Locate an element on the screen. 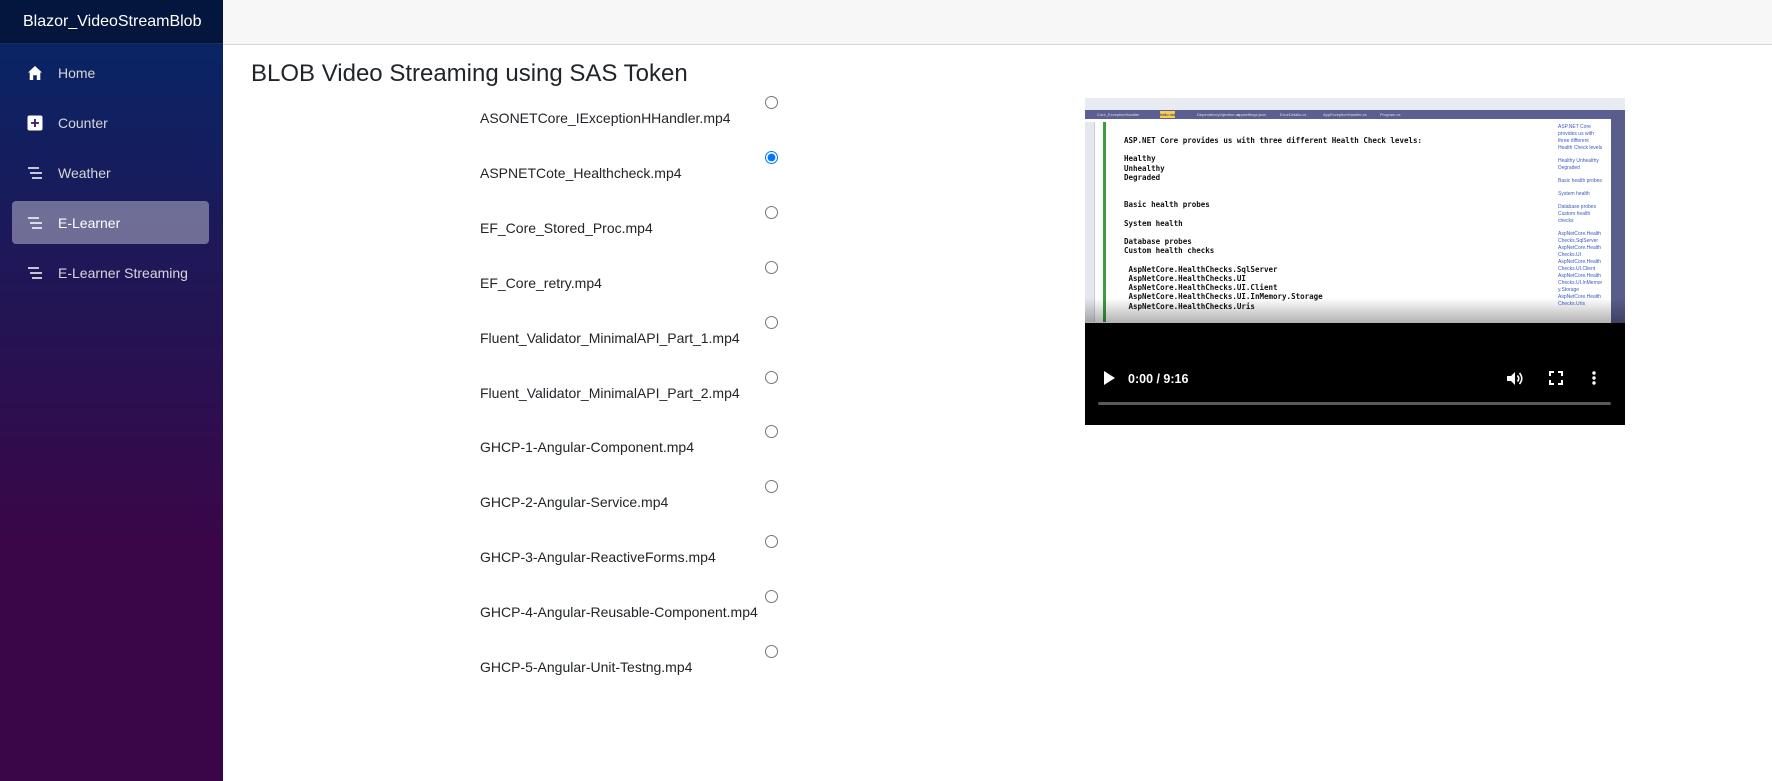 Image resolution: width=1772 pixels, height=781 pixels. ide-tab: AppExceptionHandler.cs is located at coordinates (1345, 114).